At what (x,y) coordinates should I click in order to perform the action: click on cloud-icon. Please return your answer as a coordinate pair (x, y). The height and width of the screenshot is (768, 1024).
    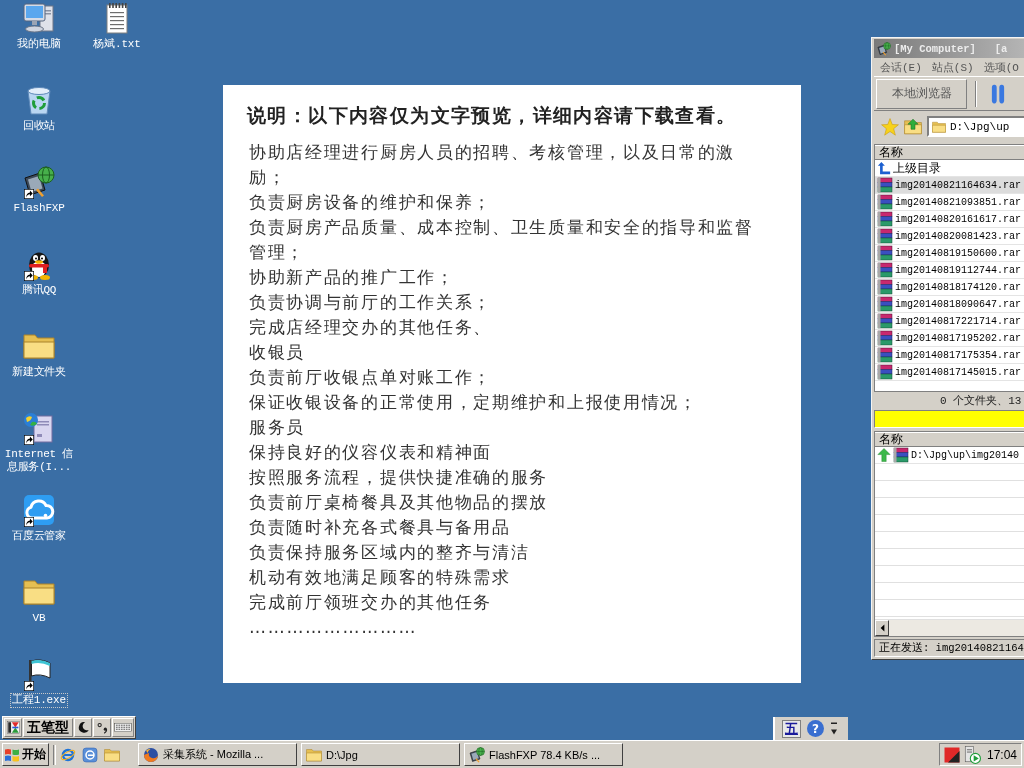
    Looking at the image, I should click on (39, 510).